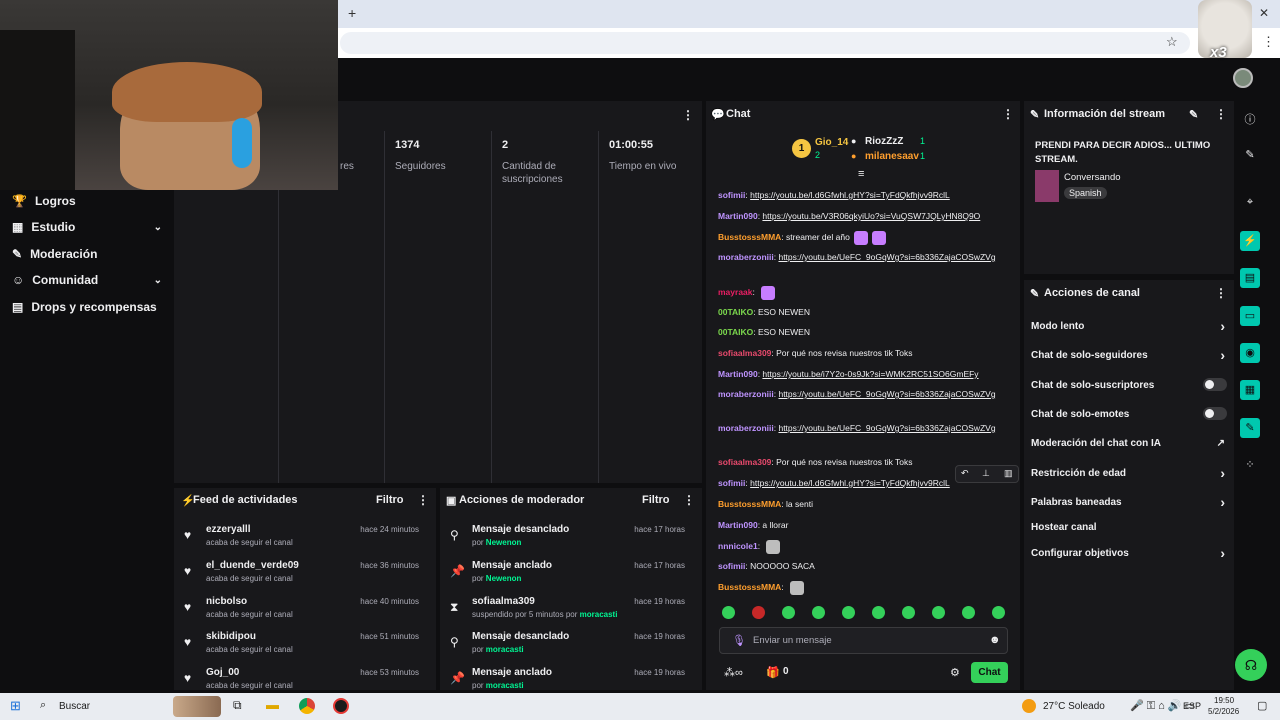  I want to click on expand-leaderboard-icon: ≡, so click(861, 174).